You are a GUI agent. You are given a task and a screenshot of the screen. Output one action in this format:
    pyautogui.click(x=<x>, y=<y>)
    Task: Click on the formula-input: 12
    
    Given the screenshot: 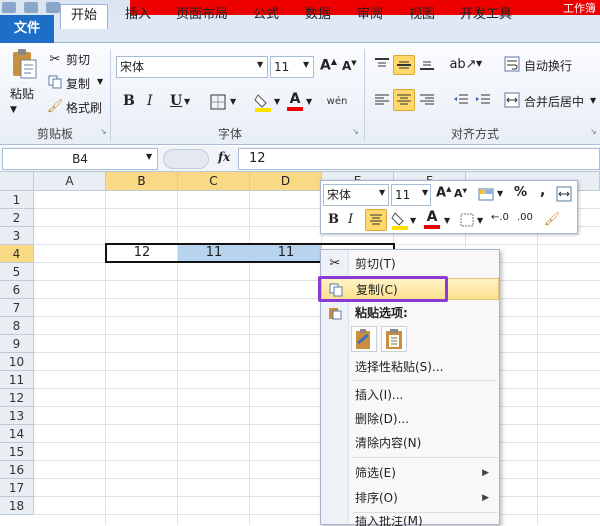 What is the action you would take?
    pyautogui.click(x=419, y=159)
    